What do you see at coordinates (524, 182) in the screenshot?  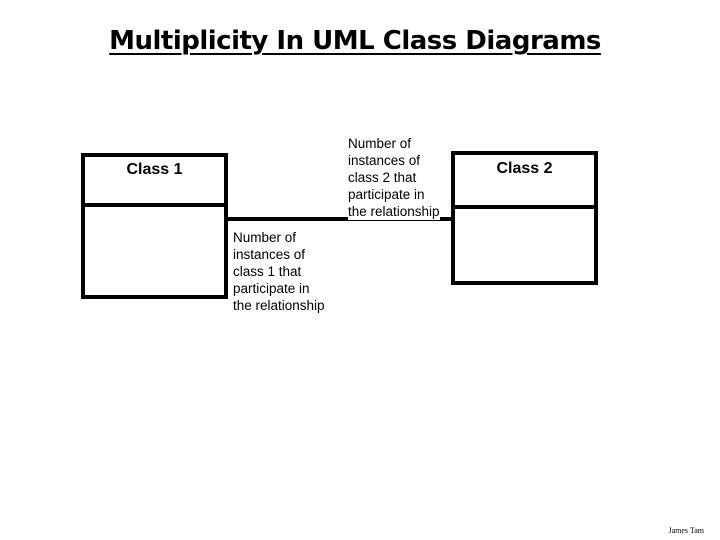 I see `class-2-name: Class 2` at bounding box center [524, 182].